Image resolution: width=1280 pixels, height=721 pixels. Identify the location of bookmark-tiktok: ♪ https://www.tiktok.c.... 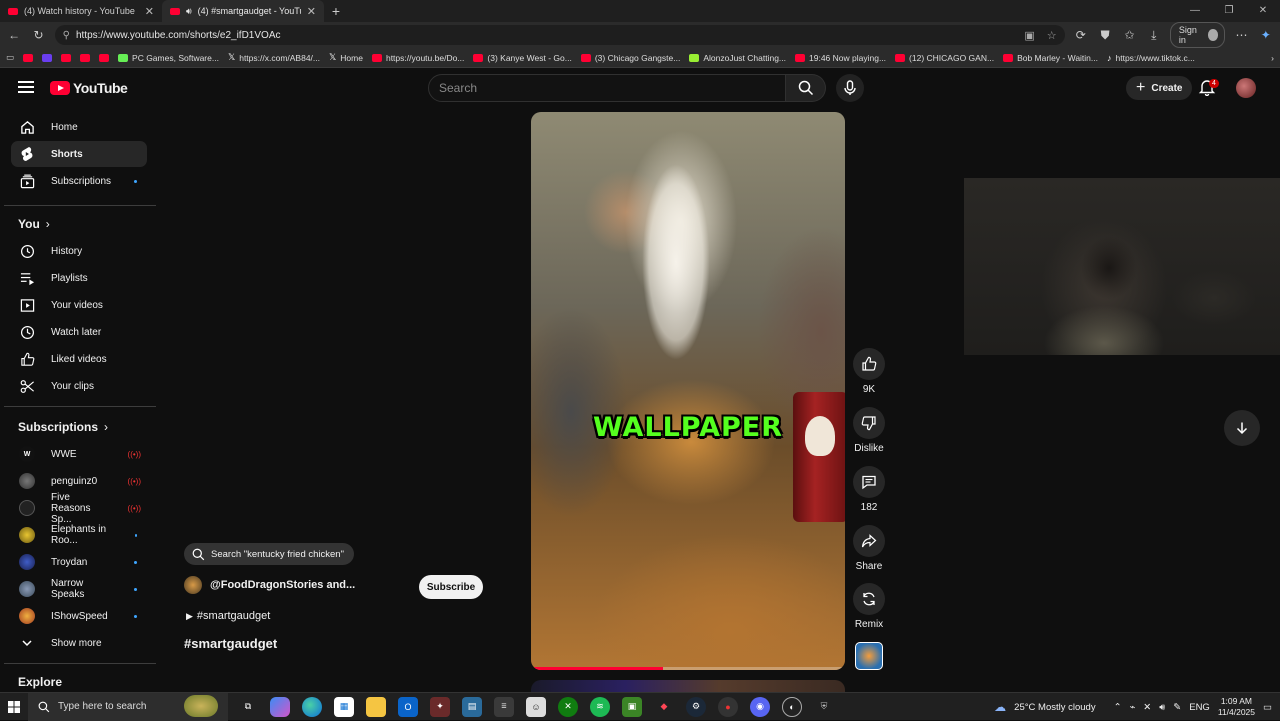
(1151, 58).